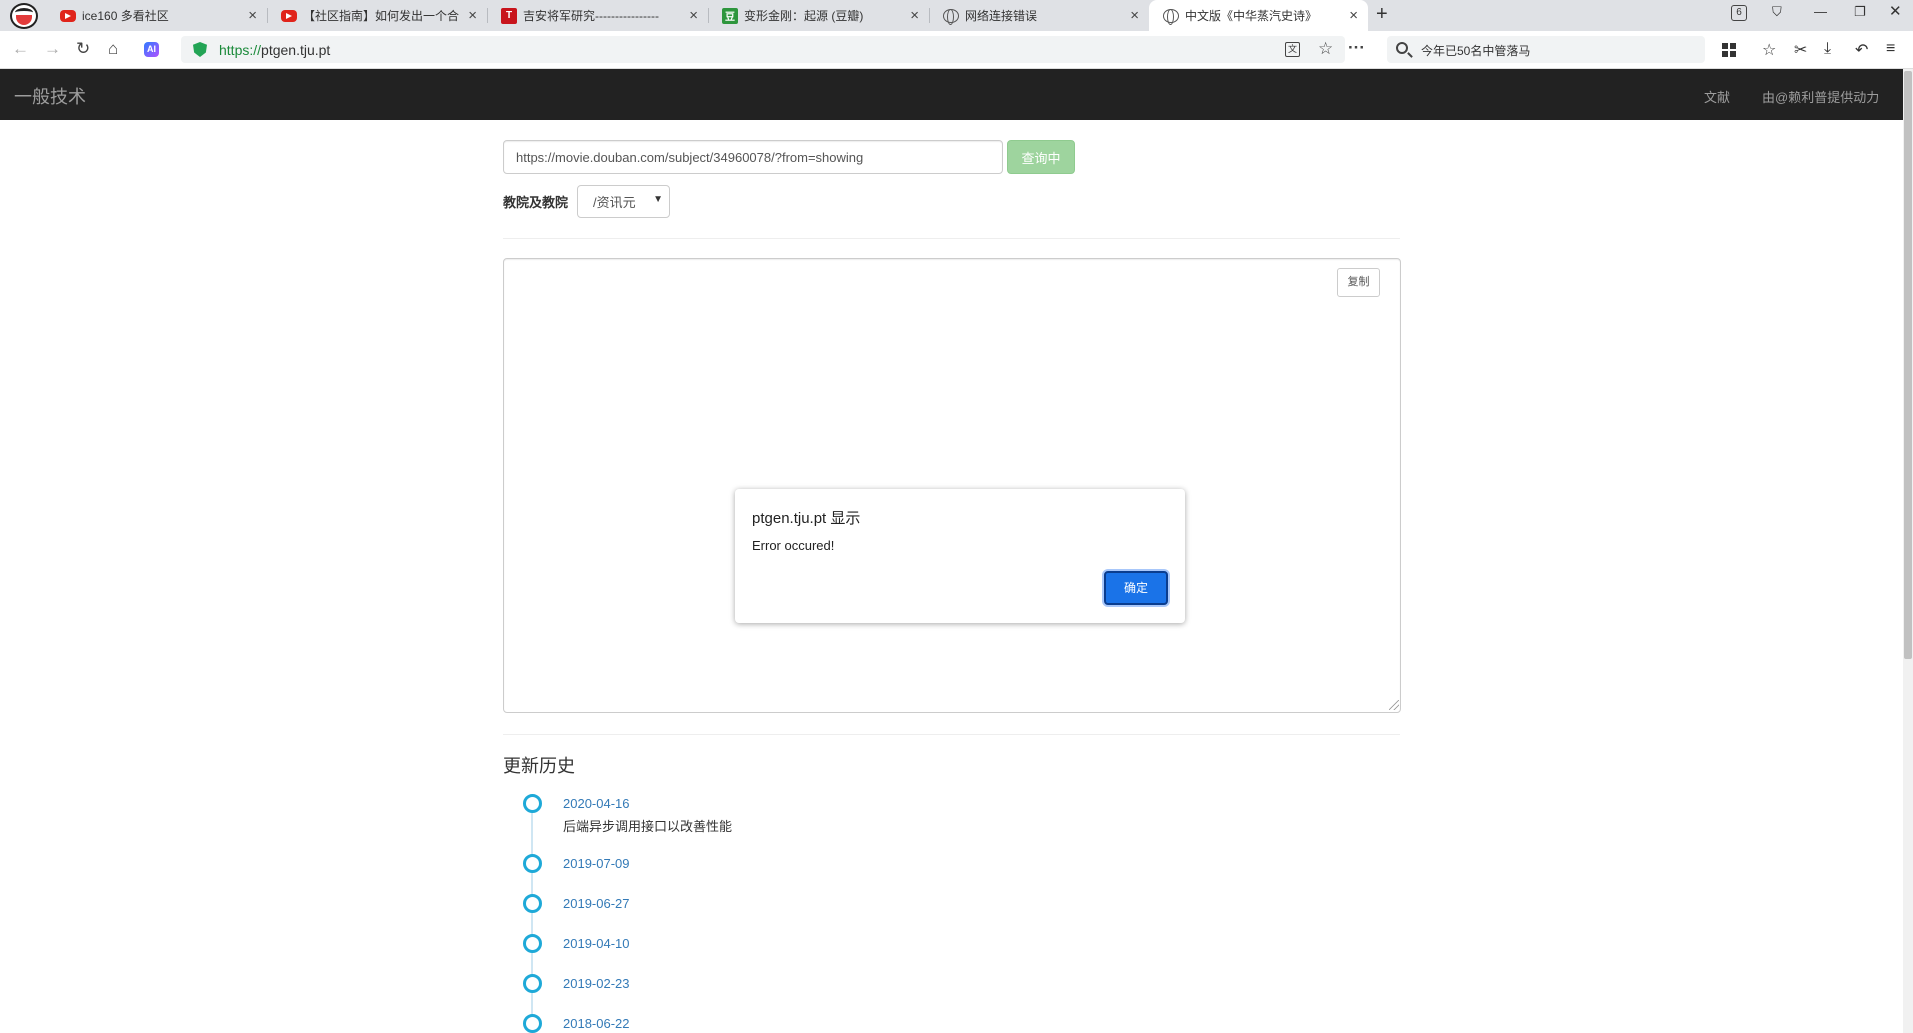  I want to click on tab-title: 中文版《中华蒸汽史诗》, so click(1251, 16).